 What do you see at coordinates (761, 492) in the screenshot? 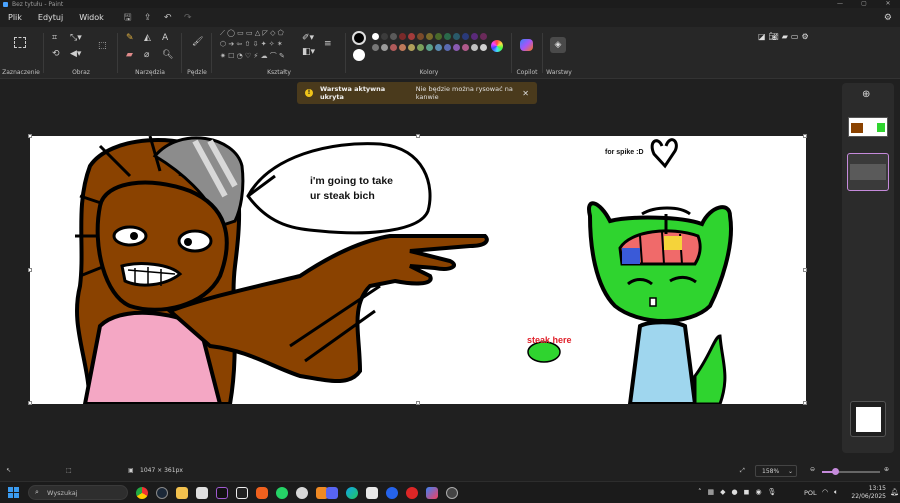
I see `tray-app-icon-5: ◉` at bounding box center [761, 492].